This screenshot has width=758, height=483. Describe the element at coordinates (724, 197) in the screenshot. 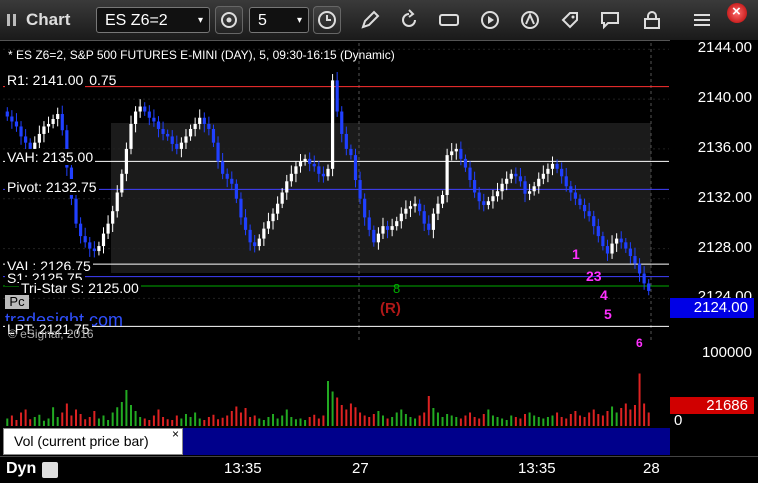

I see `price-tick-3: 2132.00` at that location.